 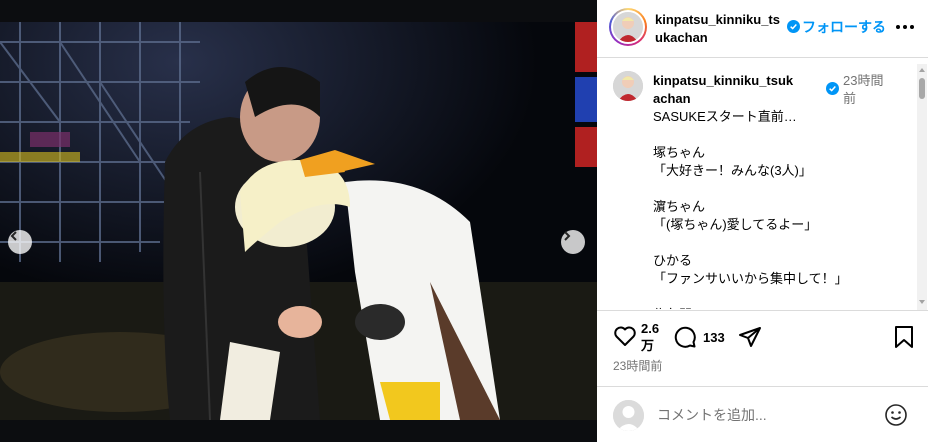 I want to click on current-user-avatar, so click(x=628, y=415).